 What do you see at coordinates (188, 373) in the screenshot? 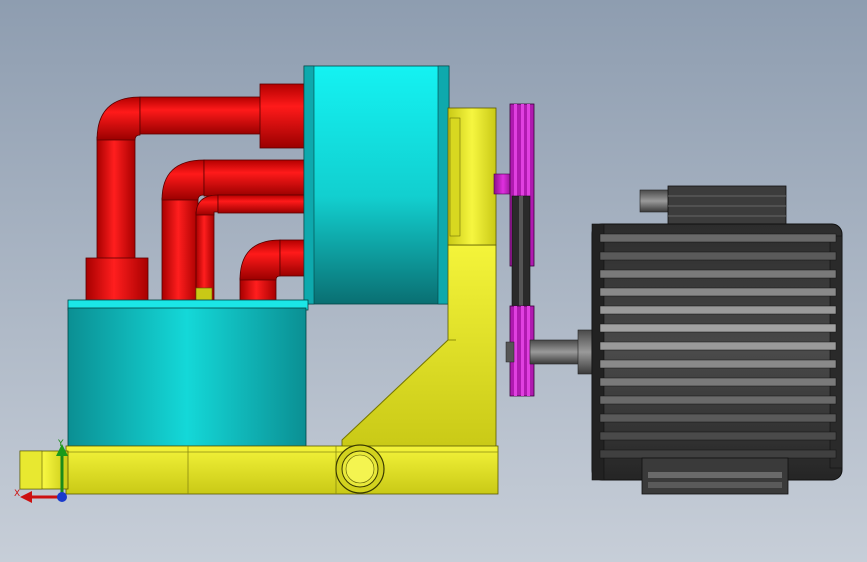
I see `lower-tank` at bounding box center [188, 373].